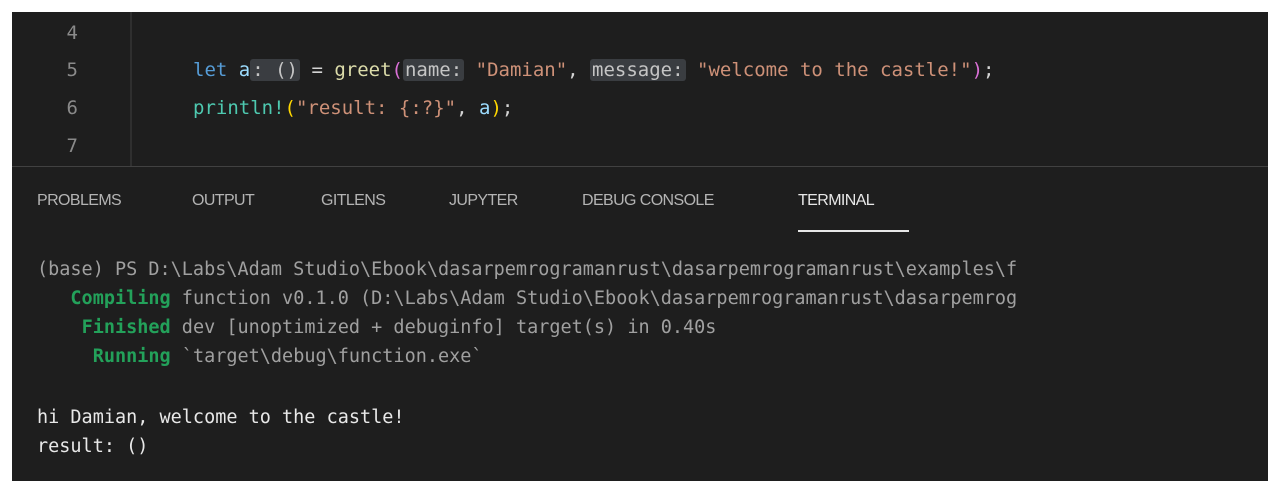 The height and width of the screenshot is (481, 1268). Describe the element at coordinates (376, 108) in the screenshot. I see `format-string: "result: {:?}"` at that location.